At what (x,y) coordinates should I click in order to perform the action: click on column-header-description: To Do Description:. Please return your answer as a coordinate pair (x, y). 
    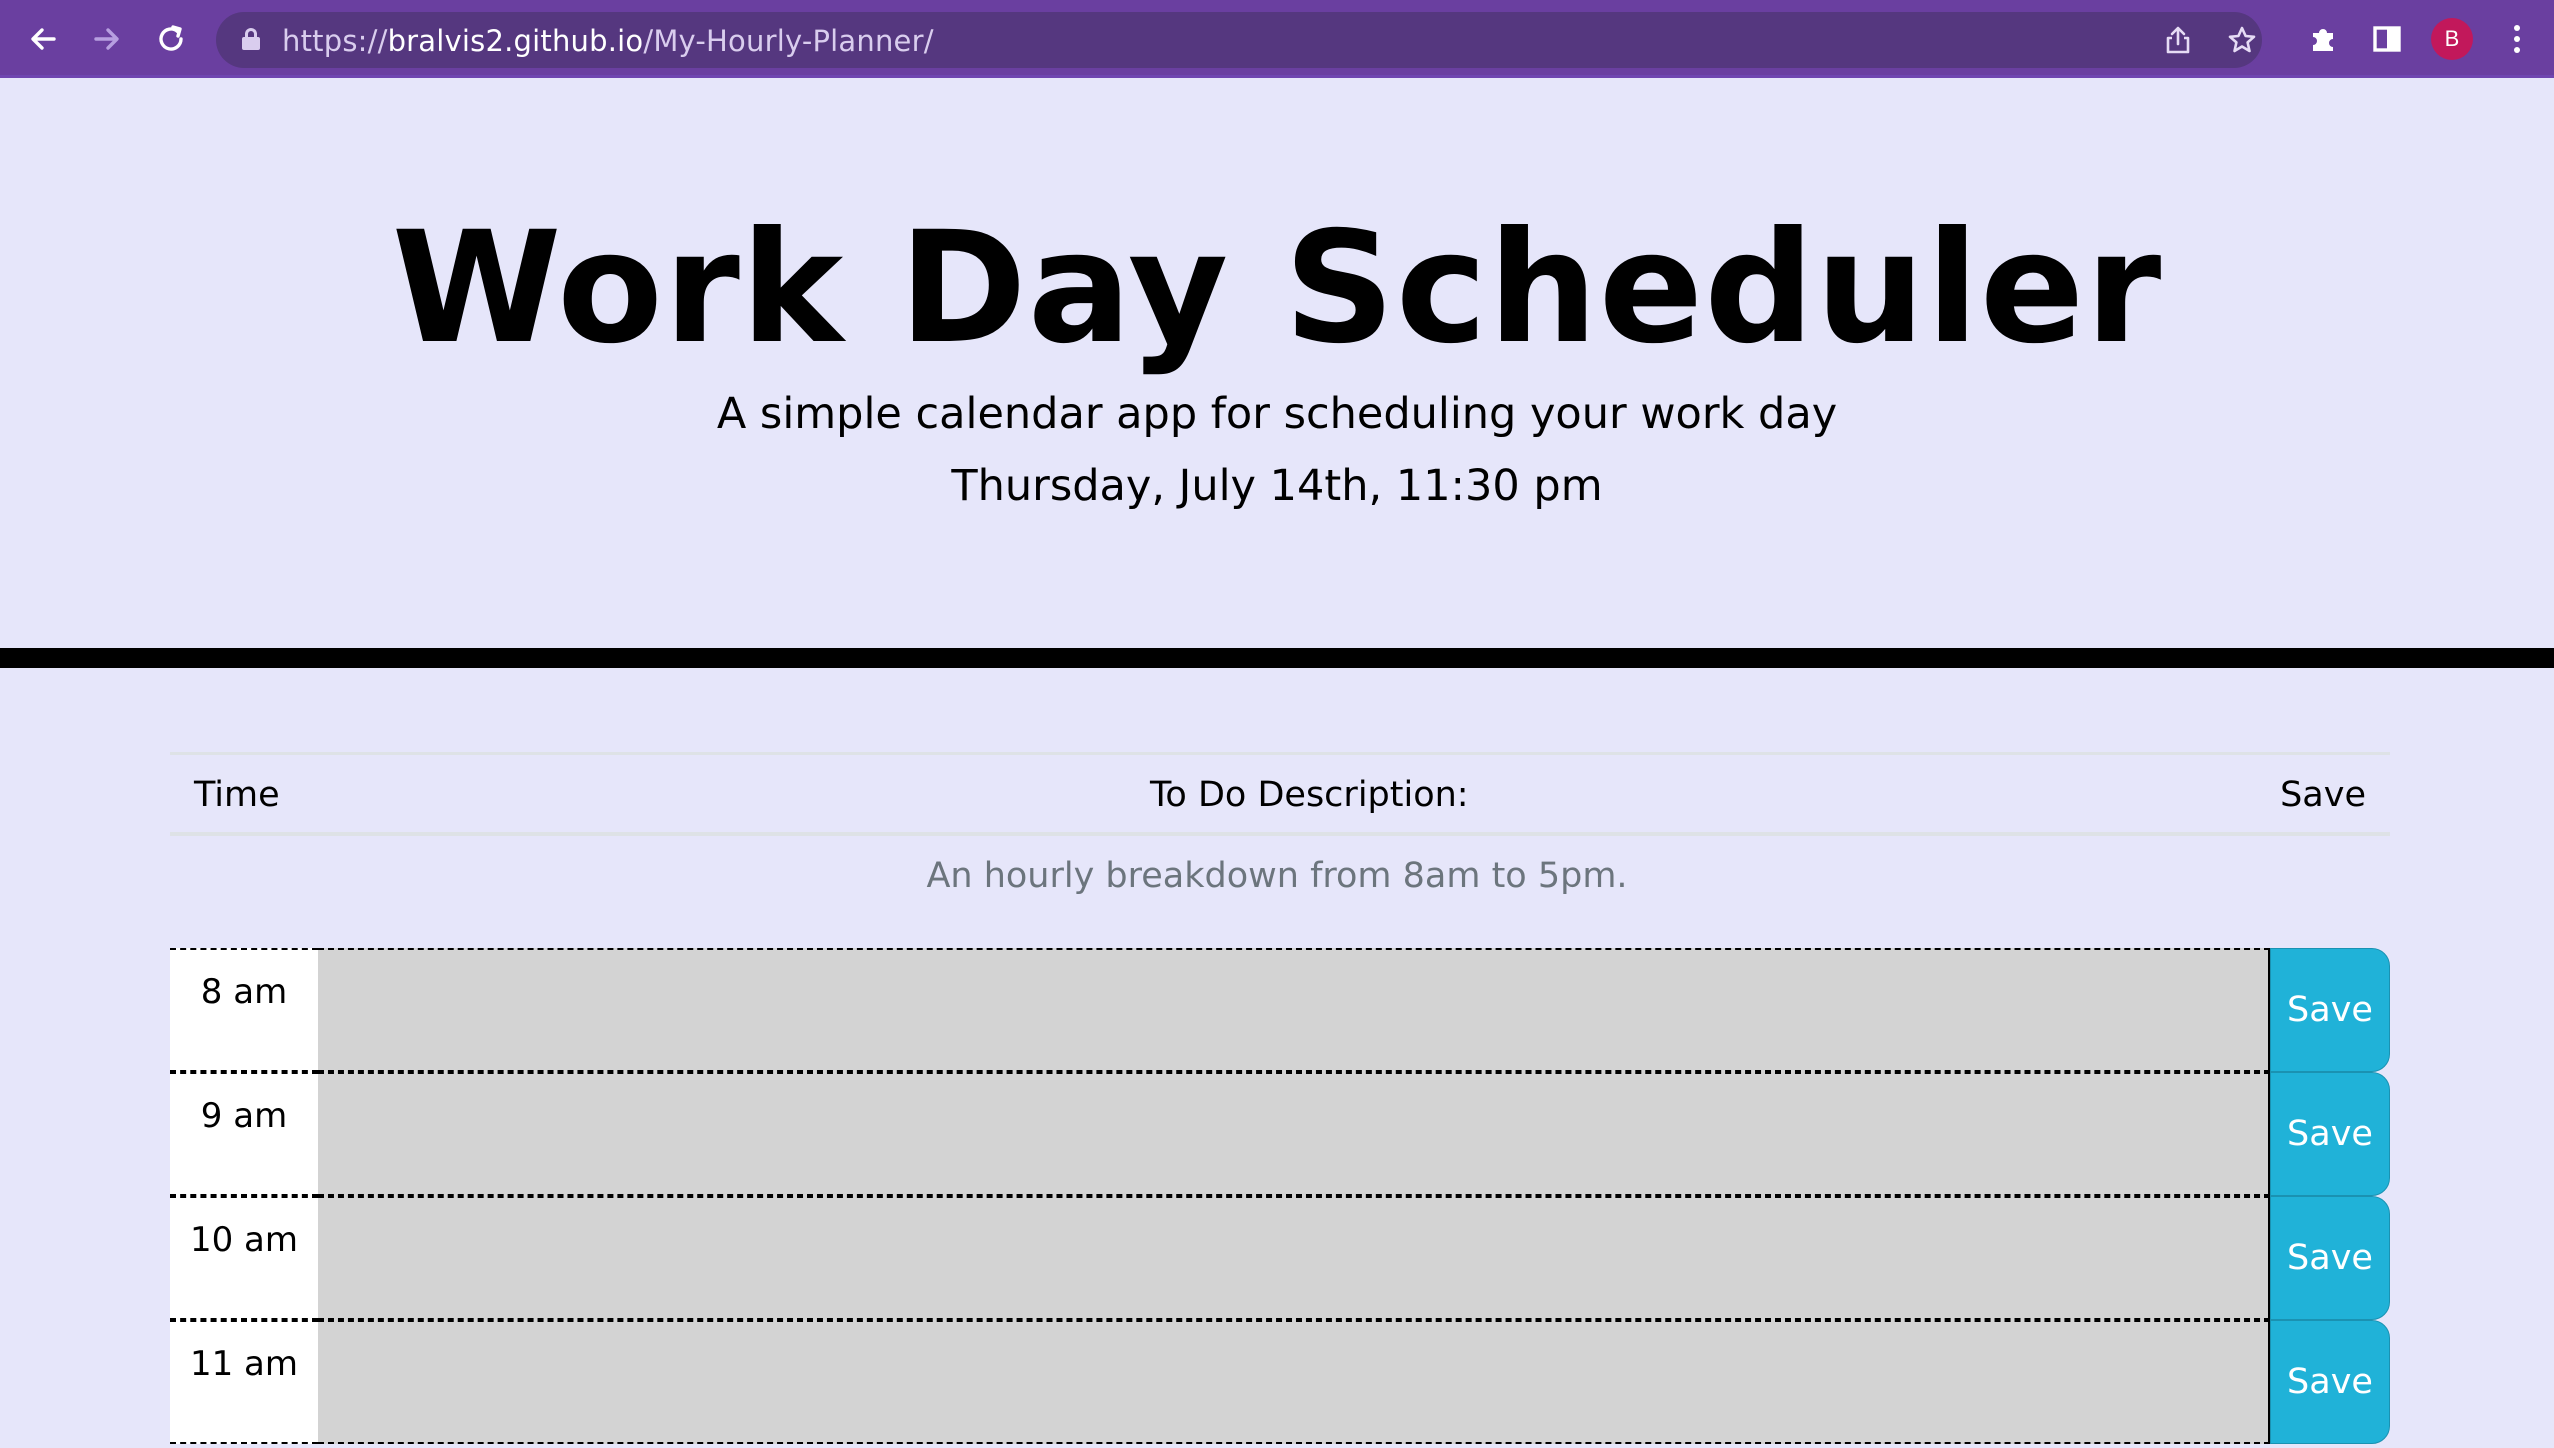
    Looking at the image, I should click on (1309, 795).